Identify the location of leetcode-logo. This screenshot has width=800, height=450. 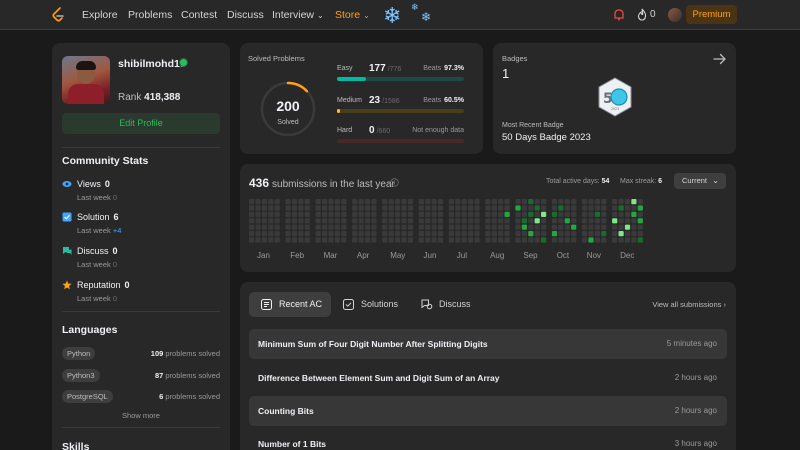
(58, 15).